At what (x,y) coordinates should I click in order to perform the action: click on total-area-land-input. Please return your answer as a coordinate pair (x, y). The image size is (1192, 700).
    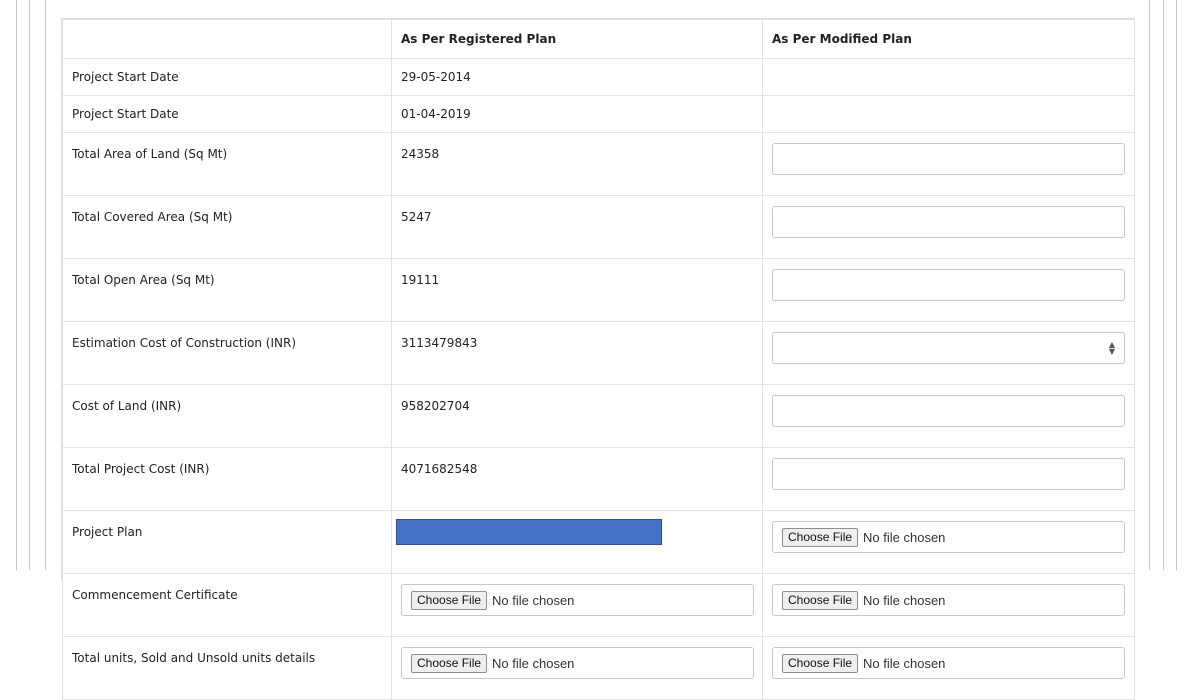
    Looking at the image, I should click on (948, 159).